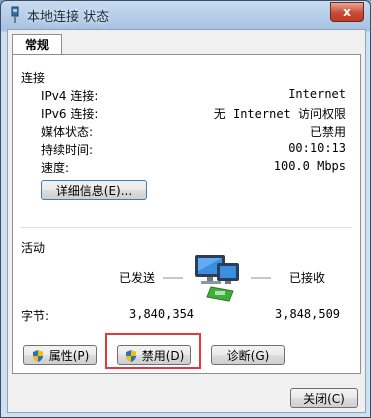 Image resolution: width=371 pixels, height=418 pixels. What do you see at coordinates (70, 96) in the screenshot?
I see `ipv4-label: IPv4 连接:` at bounding box center [70, 96].